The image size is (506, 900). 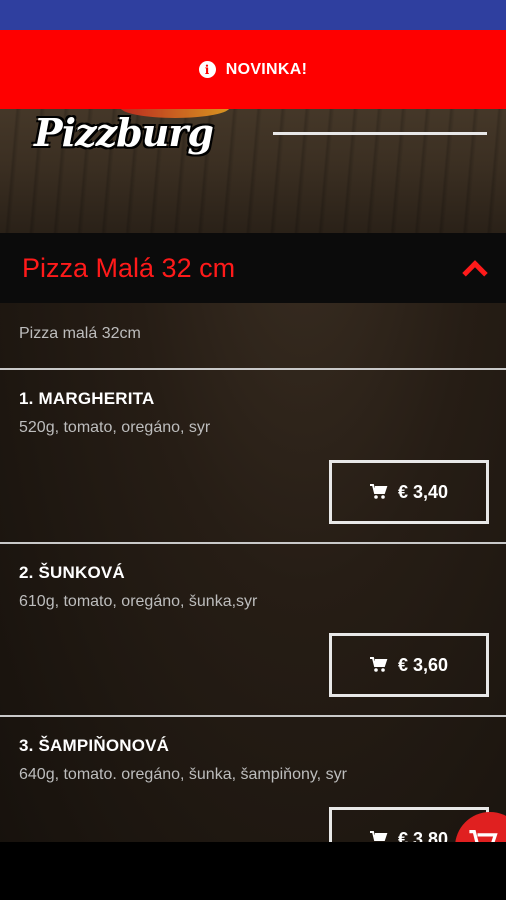 What do you see at coordinates (207, 69) in the screenshot?
I see `info-icon: i` at bounding box center [207, 69].